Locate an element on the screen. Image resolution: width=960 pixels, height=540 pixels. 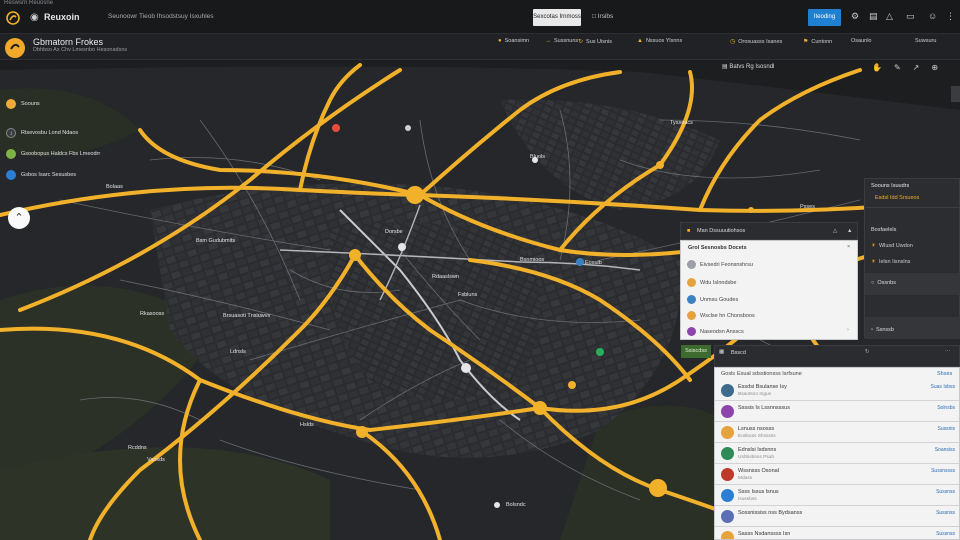
legend-item: Gsoobopus Haldcs Fbs Lmeodrr is located at coordinates (53, 154).